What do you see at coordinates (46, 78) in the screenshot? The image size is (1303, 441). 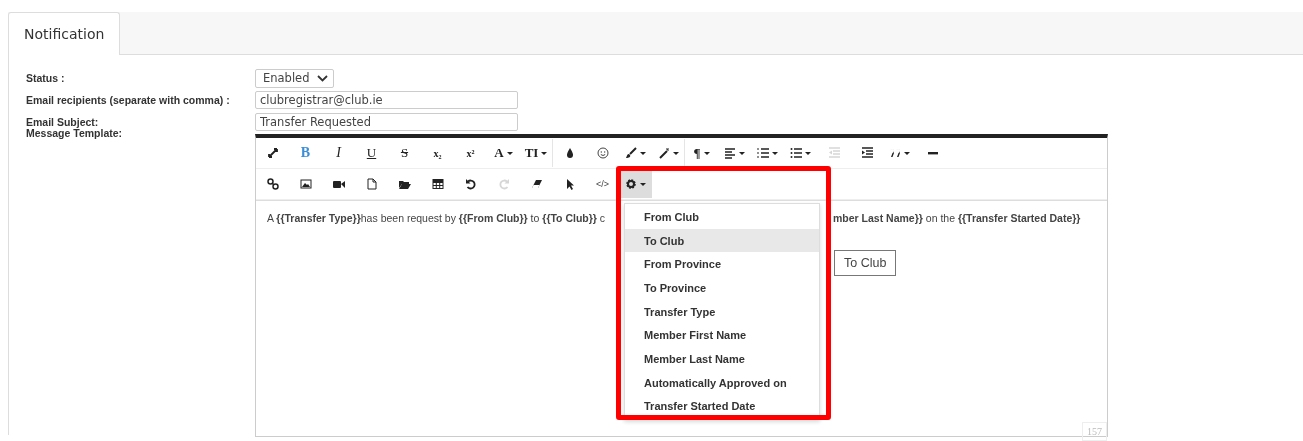 I see `field-label: Status :` at bounding box center [46, 78].